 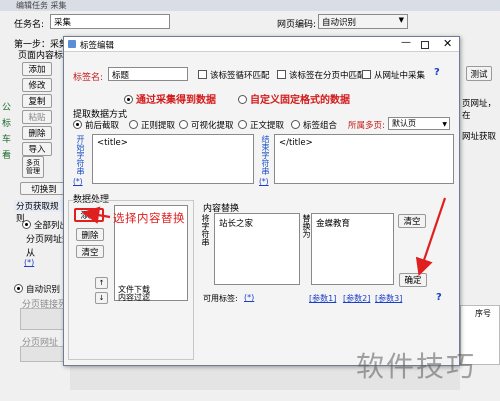 I want to click on annotation-arrow-left, so click(x=96, y=215).